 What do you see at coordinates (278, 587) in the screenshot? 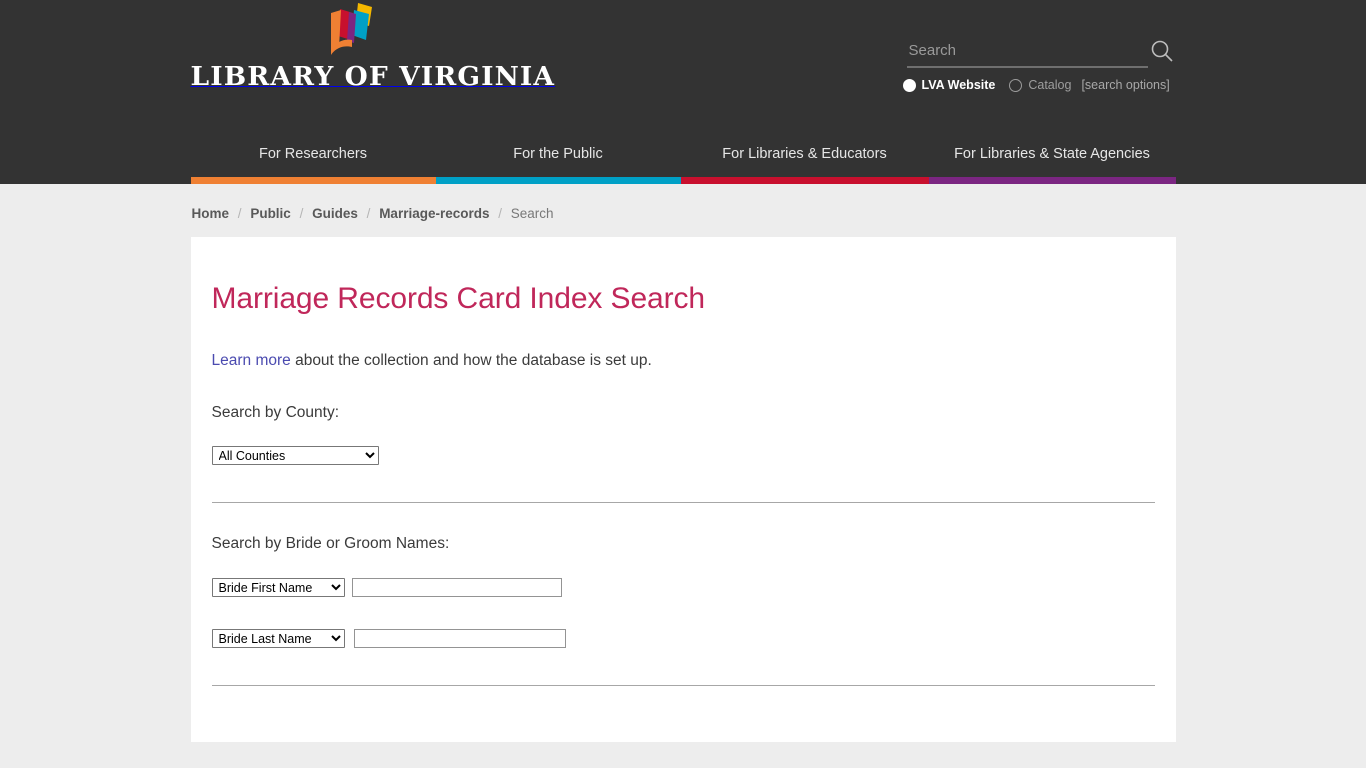
I see `bride-first-name-field-select: Bride First Name` at bounding box center [278, 587].